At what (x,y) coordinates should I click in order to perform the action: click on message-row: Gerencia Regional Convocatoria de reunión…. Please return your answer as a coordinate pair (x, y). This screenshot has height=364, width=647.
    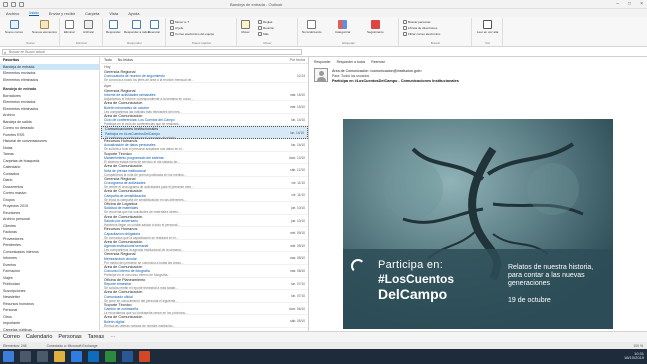
    Looking at the image, I should click on (204, 76).